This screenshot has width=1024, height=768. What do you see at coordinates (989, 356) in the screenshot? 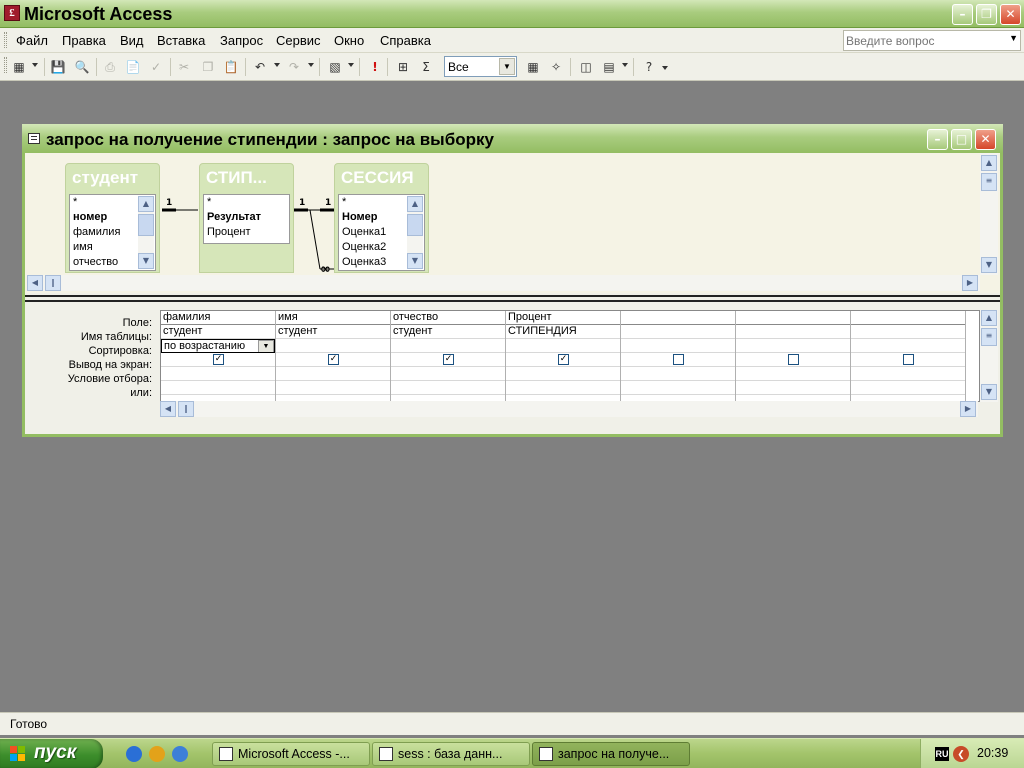
I see `grid-vertical-scrollbar: ▲ ≡ ▼` at bounding box center [989, 356].